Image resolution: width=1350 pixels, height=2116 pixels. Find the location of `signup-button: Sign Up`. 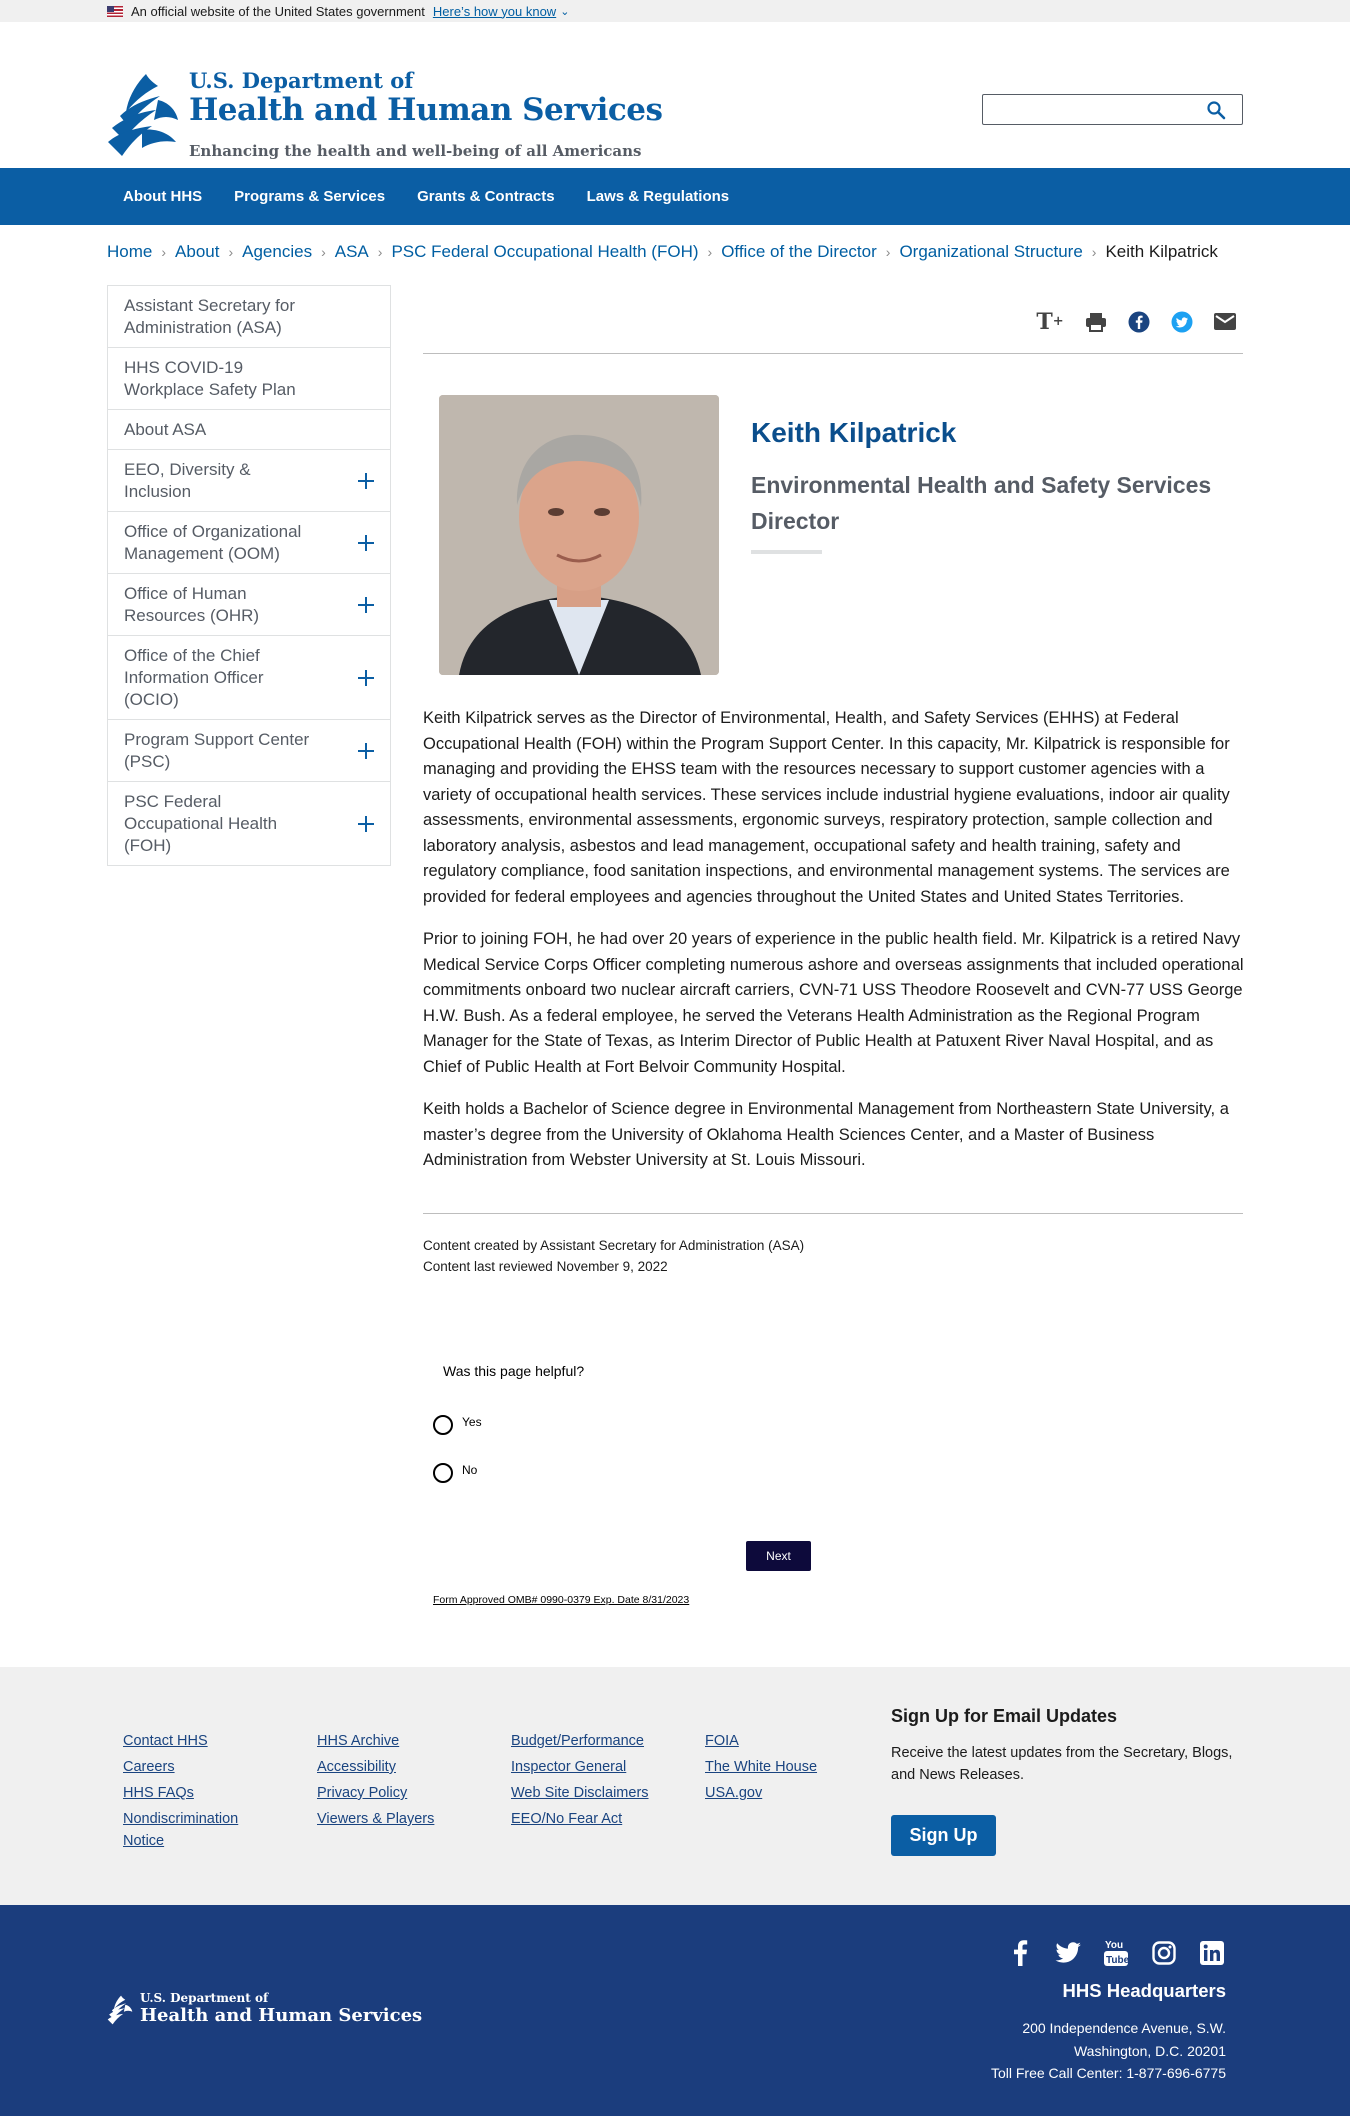

signup-button: Sign Up is located at coordinates (943, 1835).